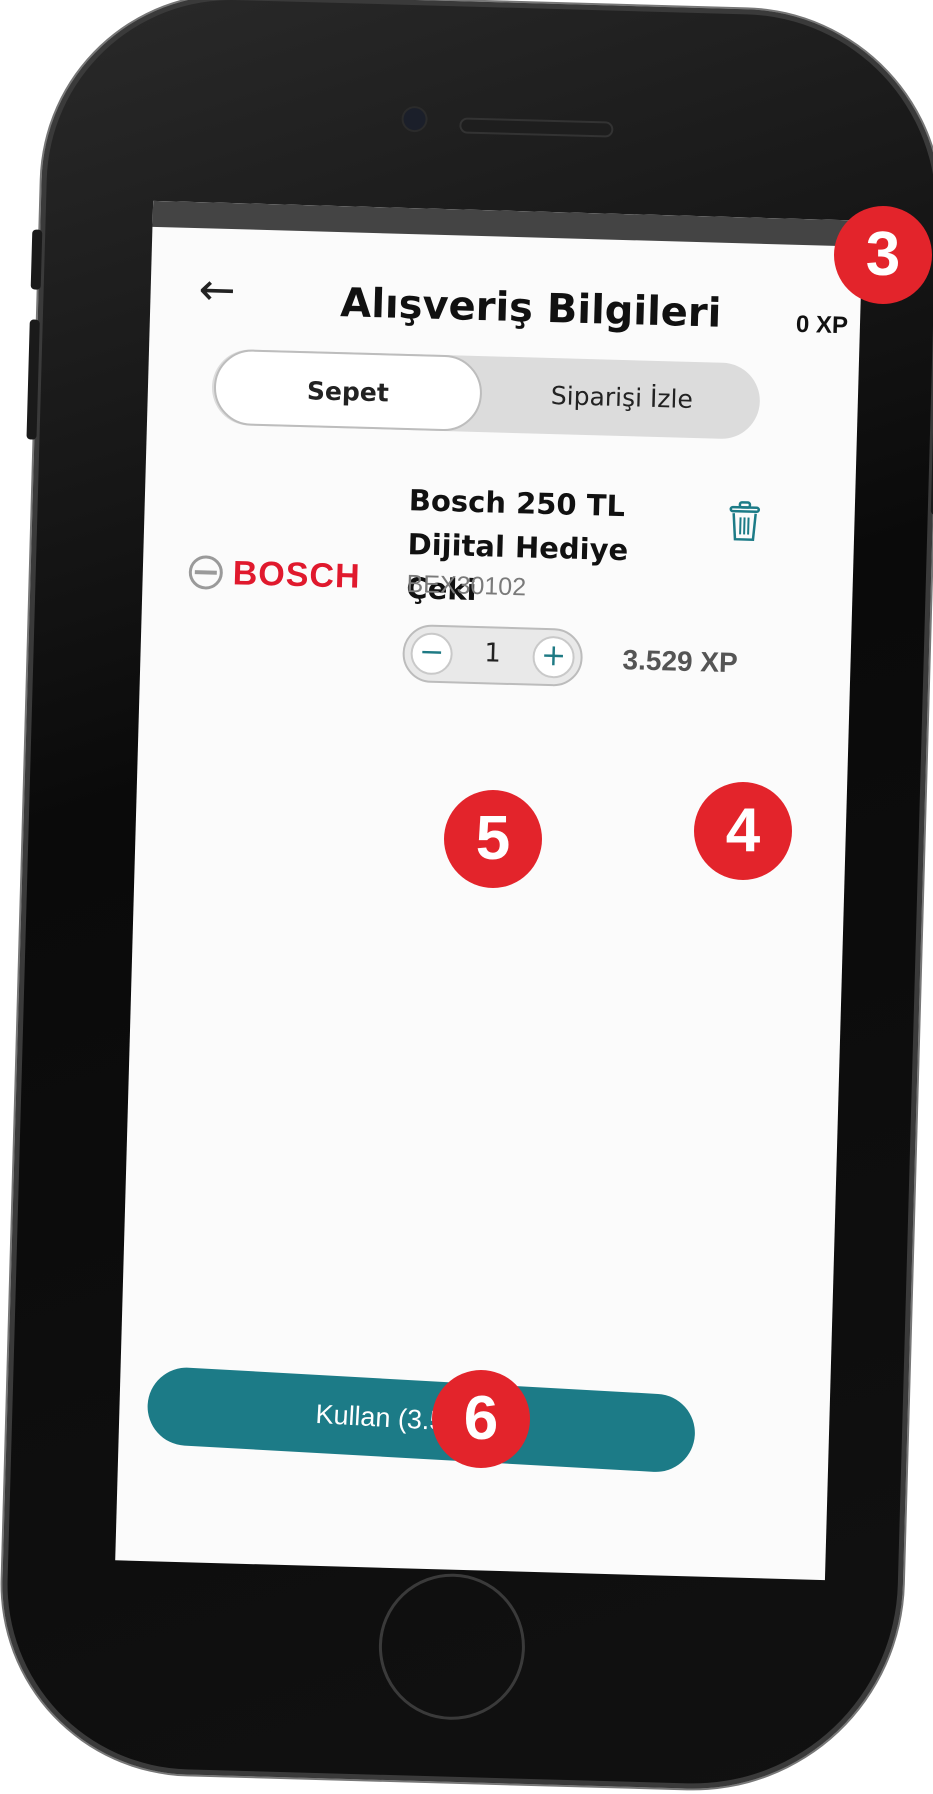 Image resolution: width=933 pixels, height=1794 pixels. Describe the element at coordinates (883, 255) in the screenshot. I see `step-badge-balance: 3` at that location.